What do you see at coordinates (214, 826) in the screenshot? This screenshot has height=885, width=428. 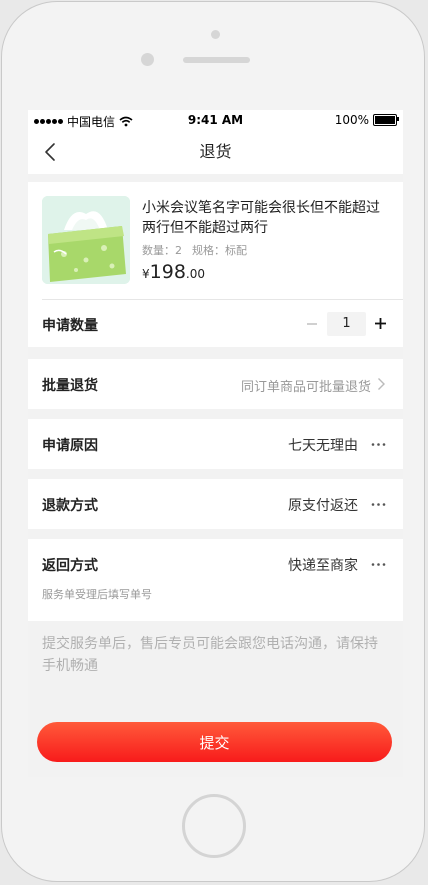 I see `home-button` at bounding box center [214, 826].